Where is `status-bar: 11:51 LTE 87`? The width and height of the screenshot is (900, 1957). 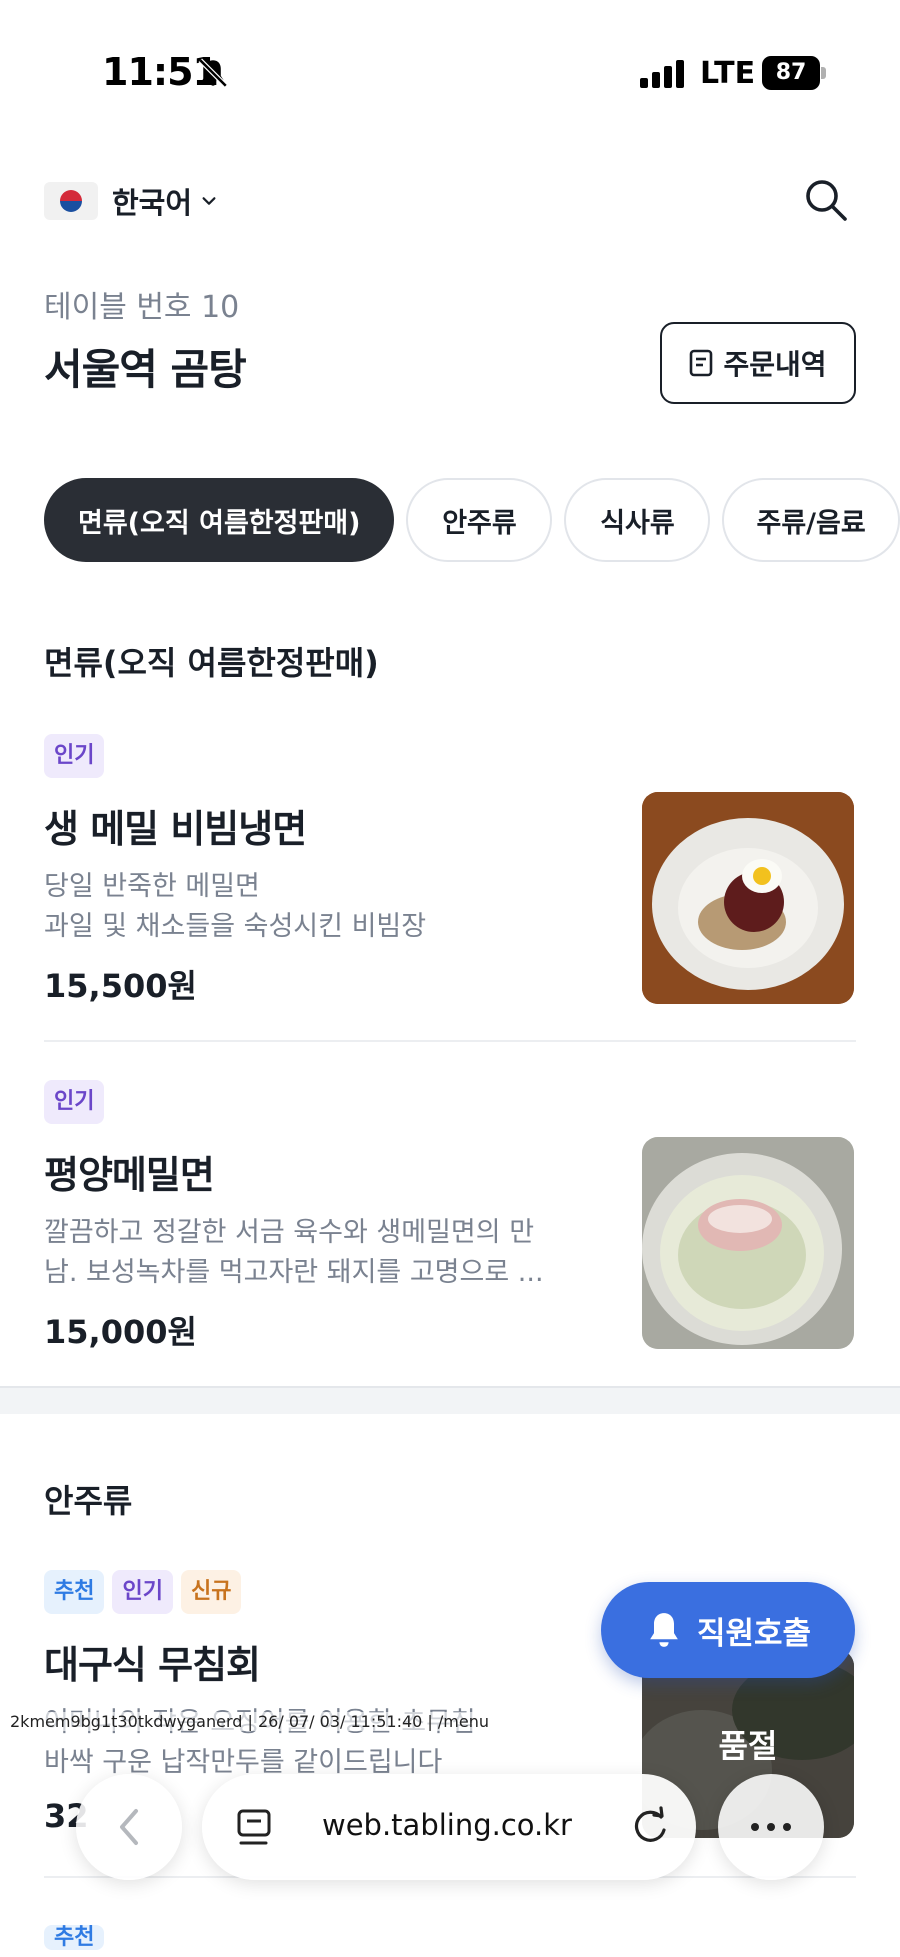
status-bar: 11:51 LTE 87 is located at coordinates (450, 75).